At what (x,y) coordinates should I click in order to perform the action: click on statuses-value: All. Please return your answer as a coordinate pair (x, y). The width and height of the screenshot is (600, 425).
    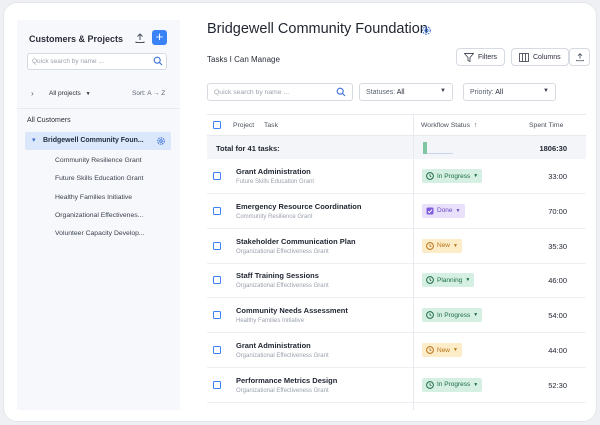
    Looking at the image, I should click on (400, 92).